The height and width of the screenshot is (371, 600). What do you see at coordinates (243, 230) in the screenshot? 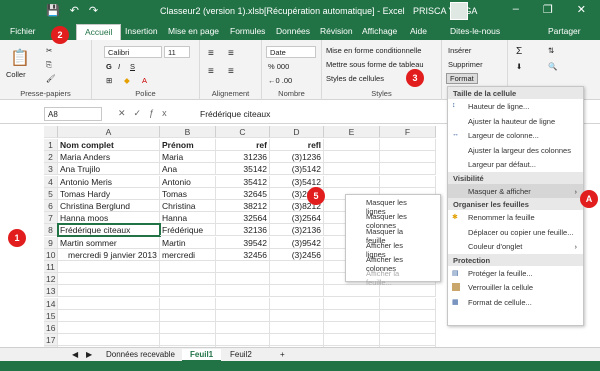
I see `table-cell: 32136` at bounding box center [243, 230].